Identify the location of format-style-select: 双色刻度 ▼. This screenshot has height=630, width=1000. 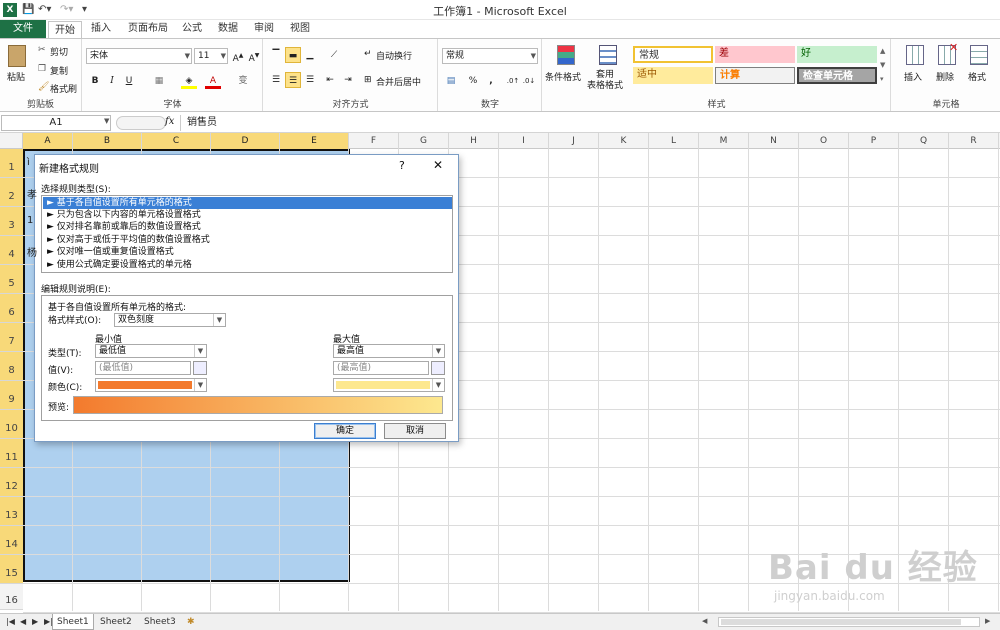
(170, 320).